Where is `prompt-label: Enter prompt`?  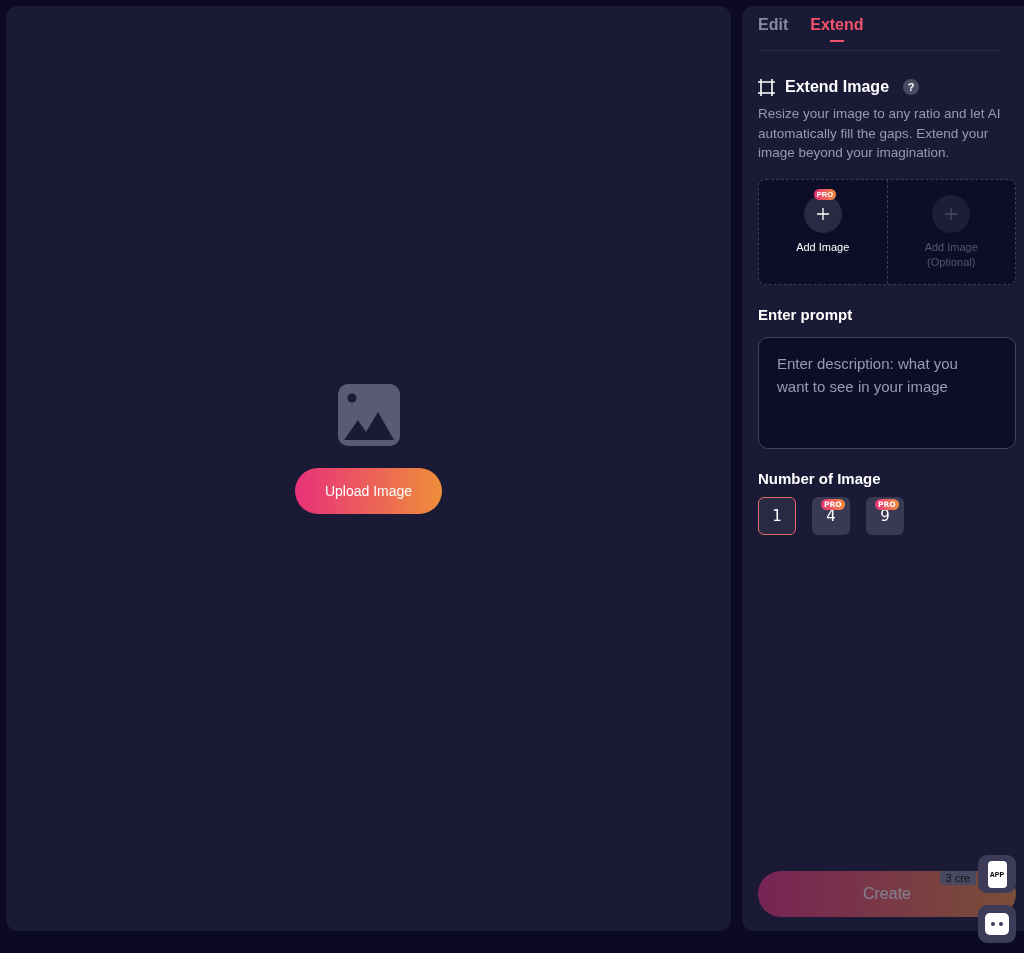 prompt-label: Enter prompt is located at coordinates (806, 314).